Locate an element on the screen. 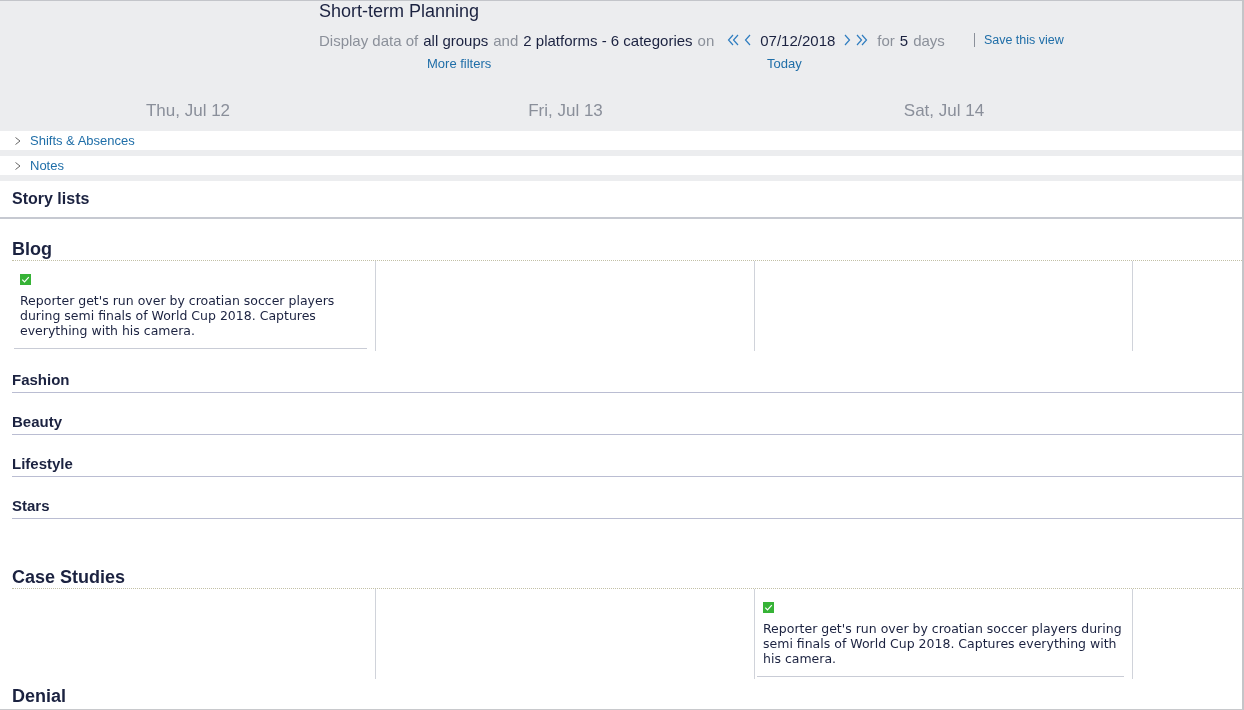 The height and width of the screenshot is (710, 1244). filter-value: all groups is located at coordinates (456, 40).